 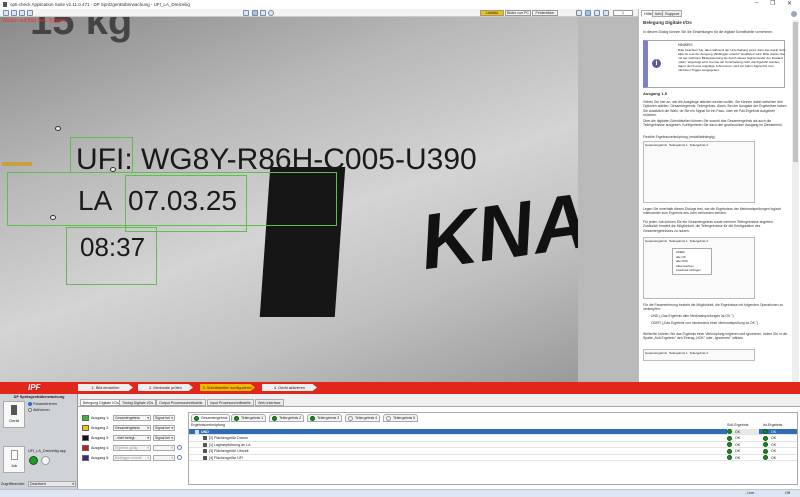 What do you see at coordinates (197, 431) in the screenshot?
I see `logic-and-icon` at bounding box center [197, 431].